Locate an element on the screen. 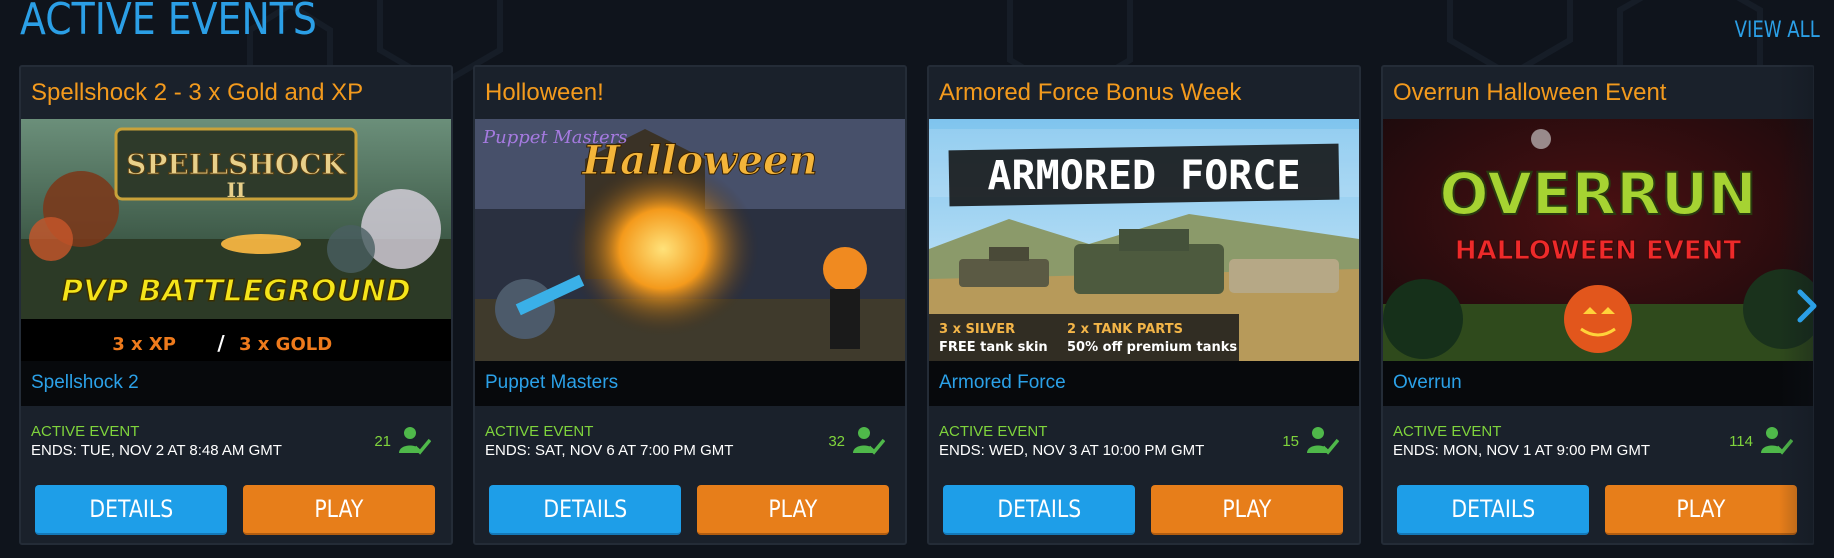  banner-headline: PVP BATTLEGROUND is located at coordinates (236, 291).